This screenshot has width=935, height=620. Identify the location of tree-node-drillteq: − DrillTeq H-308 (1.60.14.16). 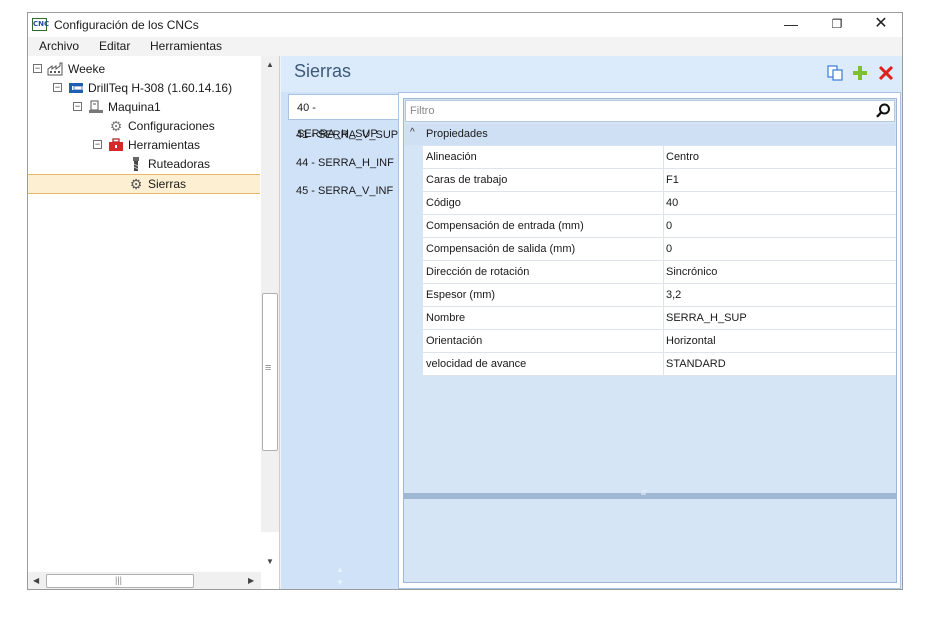
(144, 88).